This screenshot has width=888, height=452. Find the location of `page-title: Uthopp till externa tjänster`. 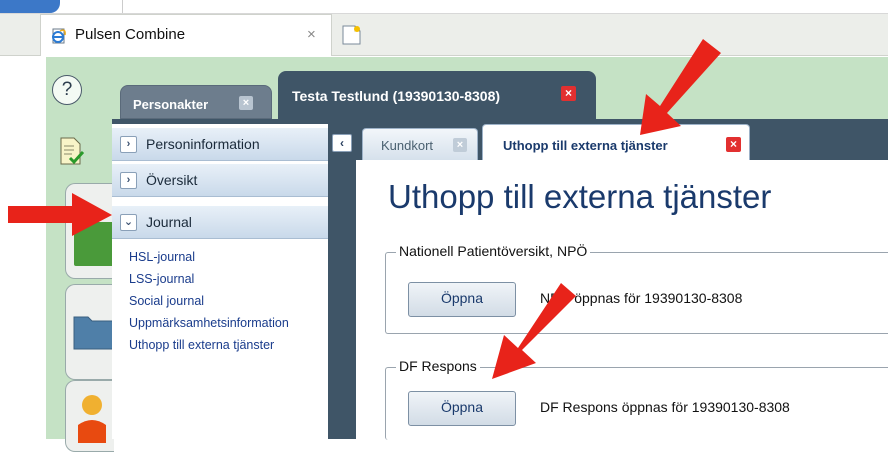

page-title: Uthopp till externa tjänster is located at coordinates (580, 196).